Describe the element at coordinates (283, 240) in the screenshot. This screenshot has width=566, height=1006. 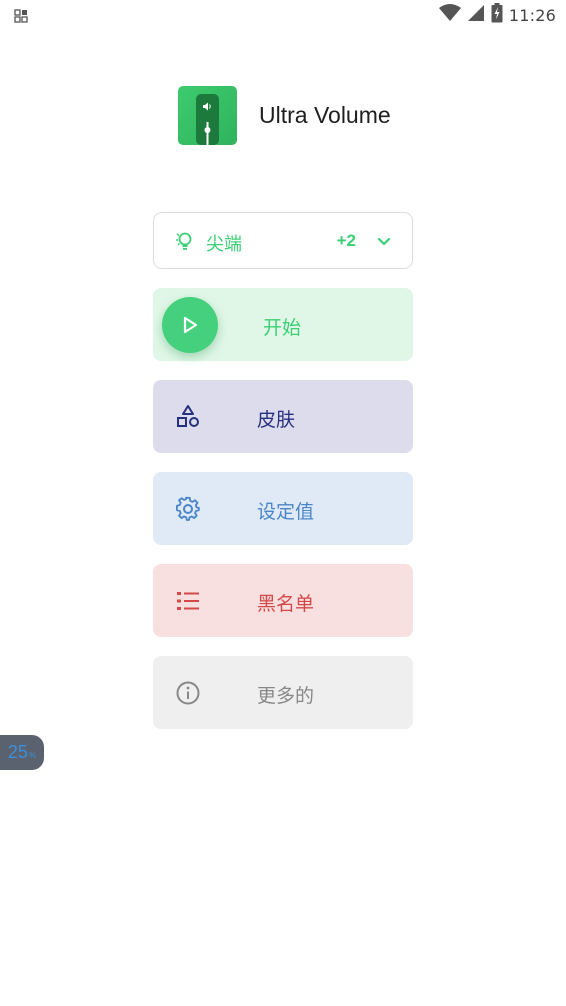
I see `mode-dropdown: 尖端 +2` at that location.